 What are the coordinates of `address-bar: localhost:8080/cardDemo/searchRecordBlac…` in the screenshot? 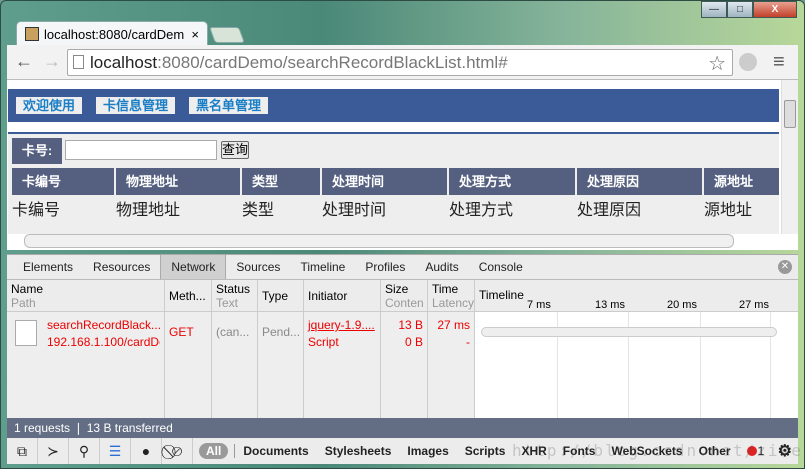 It's located at (400, 62).